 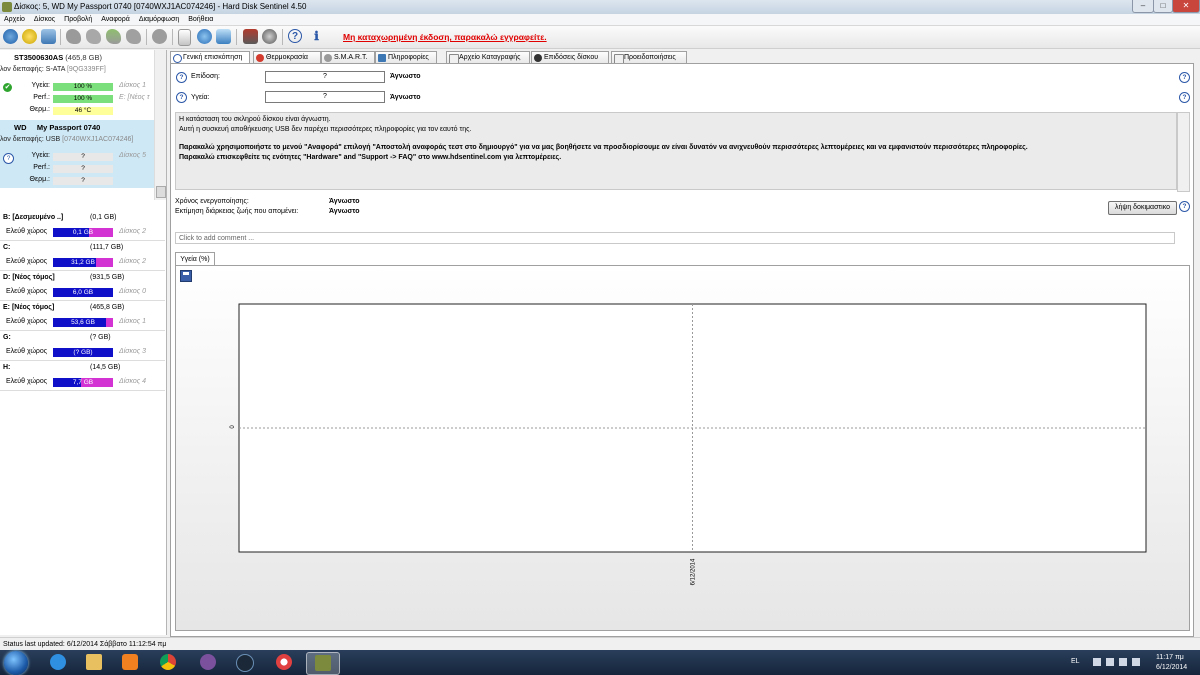 What do you see at coordinates (1110, 662) in the screenshot?
I see `flag-icon` at bounding box center [1110, 662].